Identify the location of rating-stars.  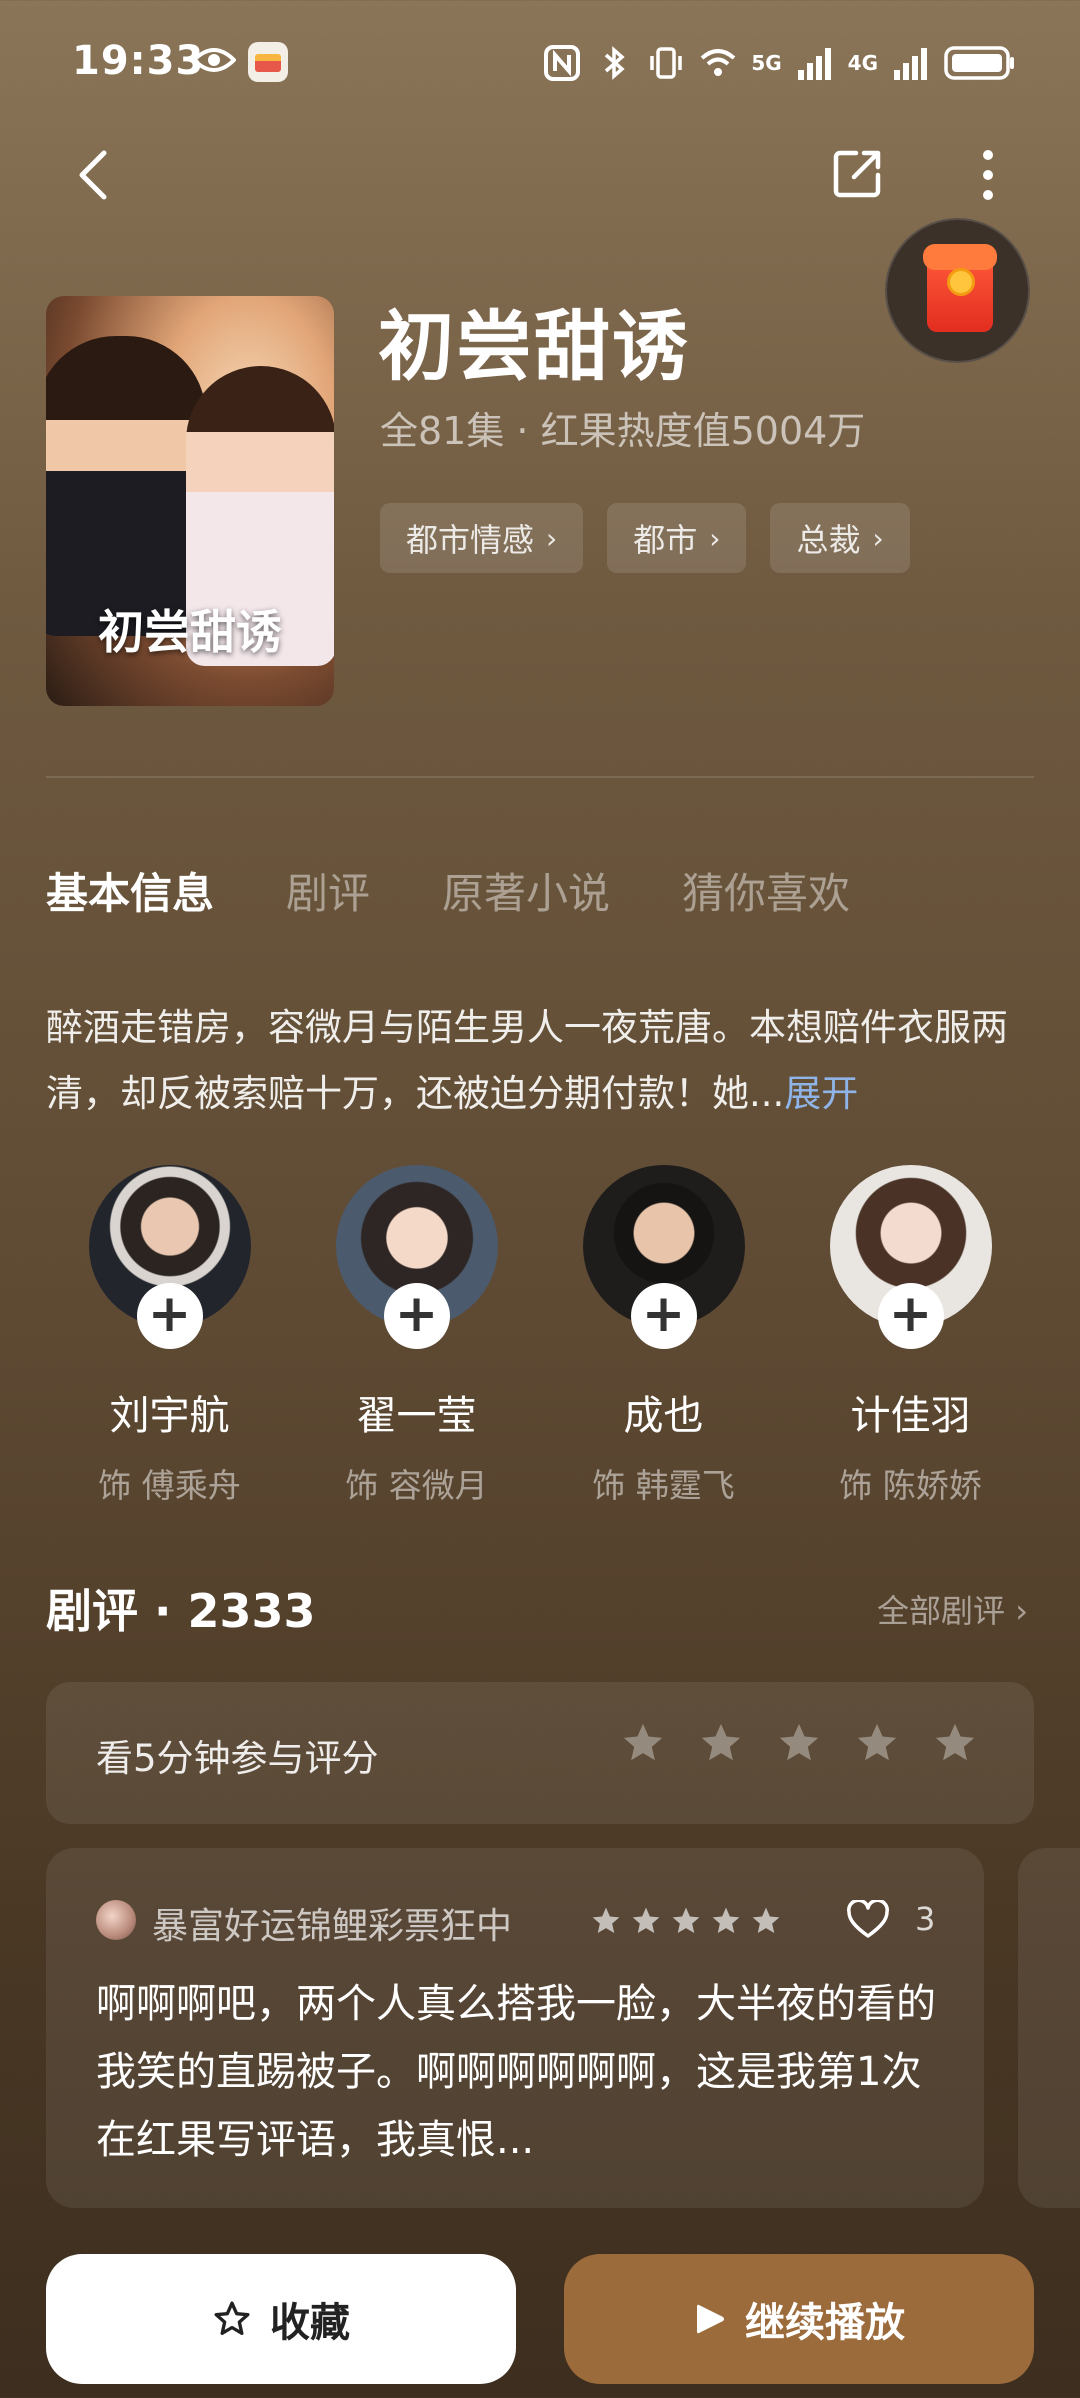
(799, 1743).